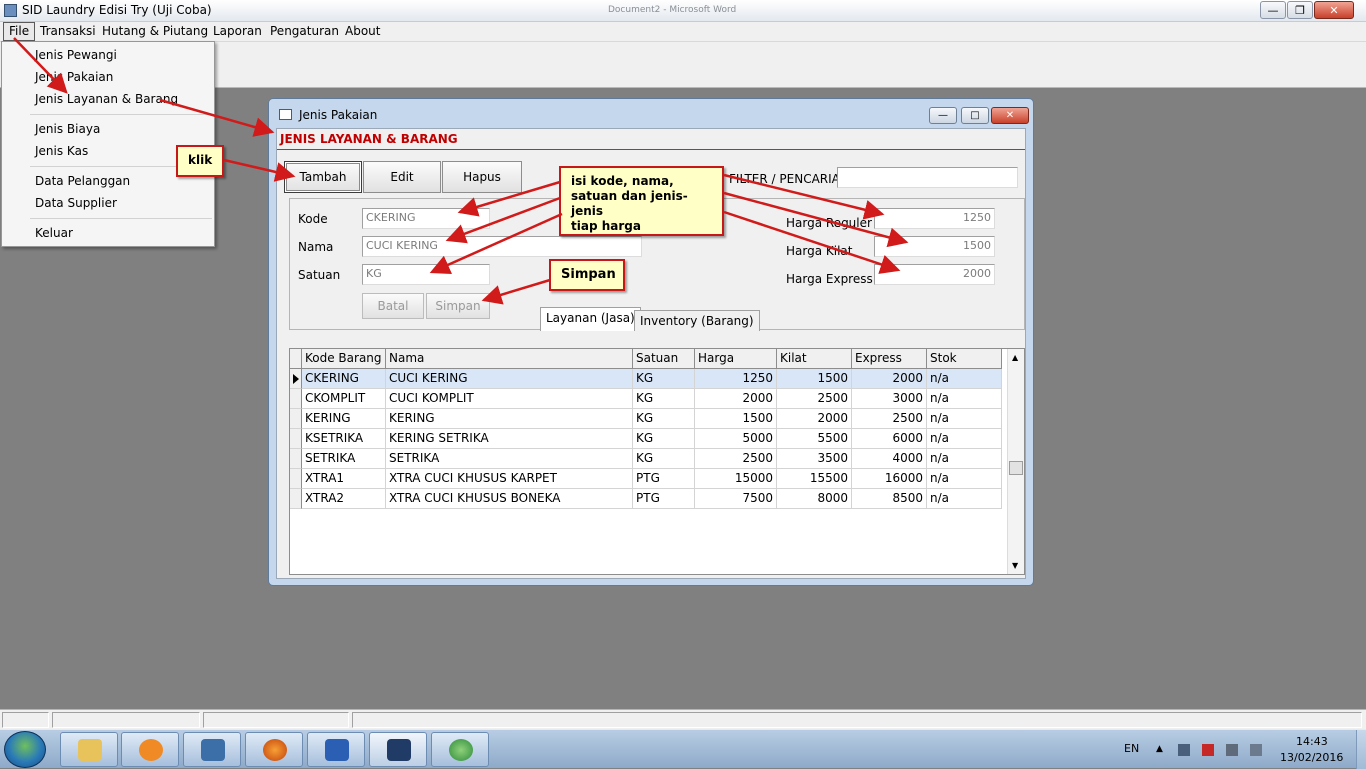 This screenshot has width=1366, height=769. I want to click on usb-icon, so click(1232, 750).